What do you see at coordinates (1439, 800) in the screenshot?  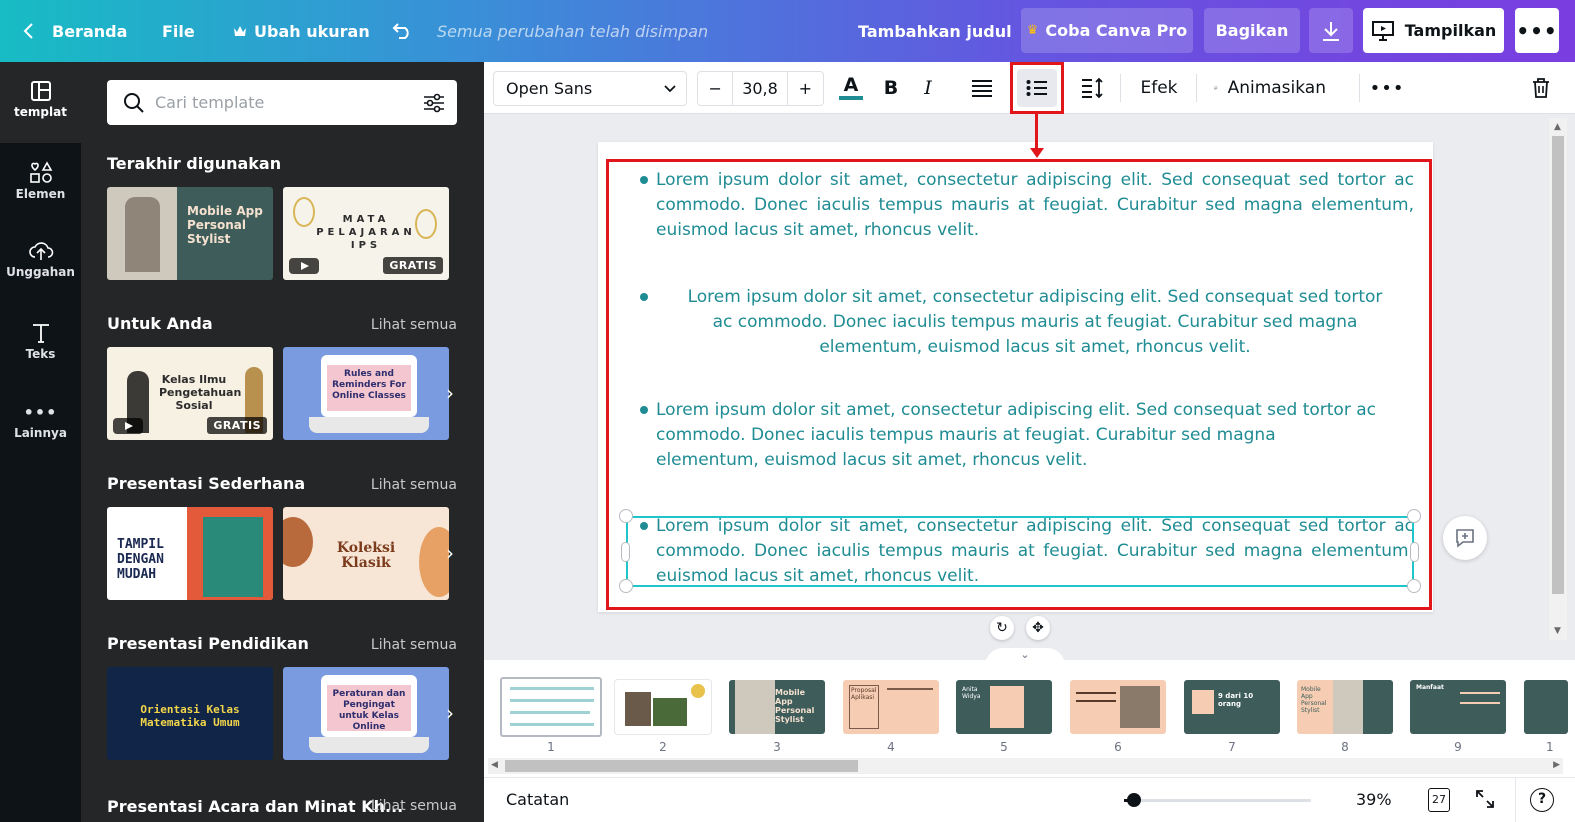 I see `page-count-button: 27` at bounding box center [1439, 800].